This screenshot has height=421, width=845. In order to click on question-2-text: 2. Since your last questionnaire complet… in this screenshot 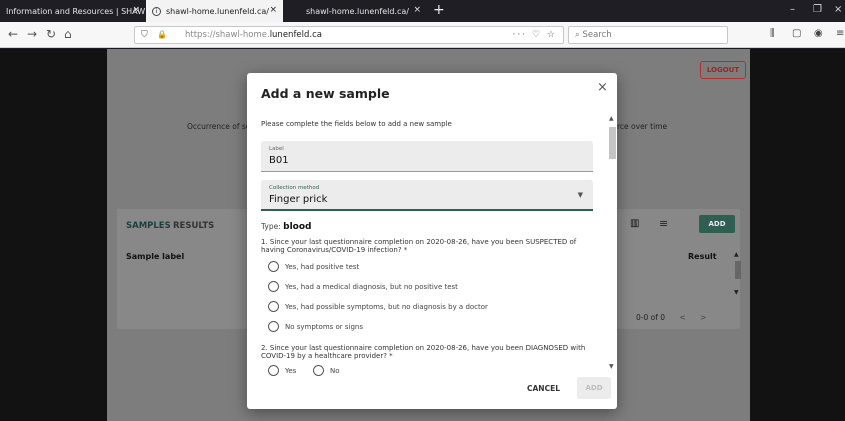, I will do `click(423, 352)`.